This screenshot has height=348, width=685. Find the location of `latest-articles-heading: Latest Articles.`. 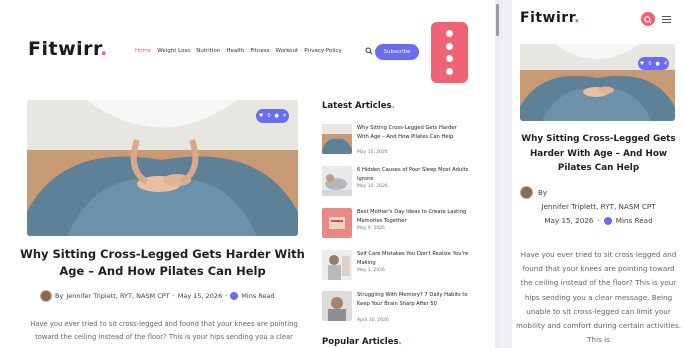

latest-articles-heading: Latest Articles. is located at coordinates (358, 106).